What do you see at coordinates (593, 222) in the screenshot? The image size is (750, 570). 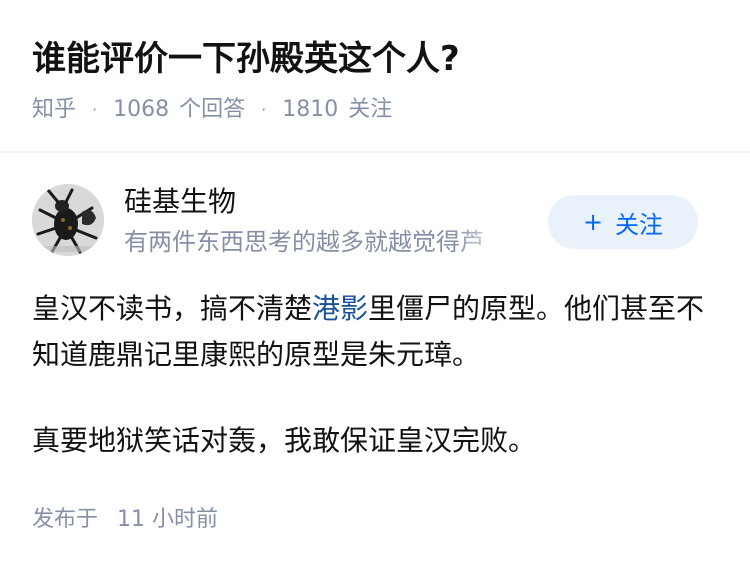 I see `plus-icon: +` at bounding box center [593, 222].